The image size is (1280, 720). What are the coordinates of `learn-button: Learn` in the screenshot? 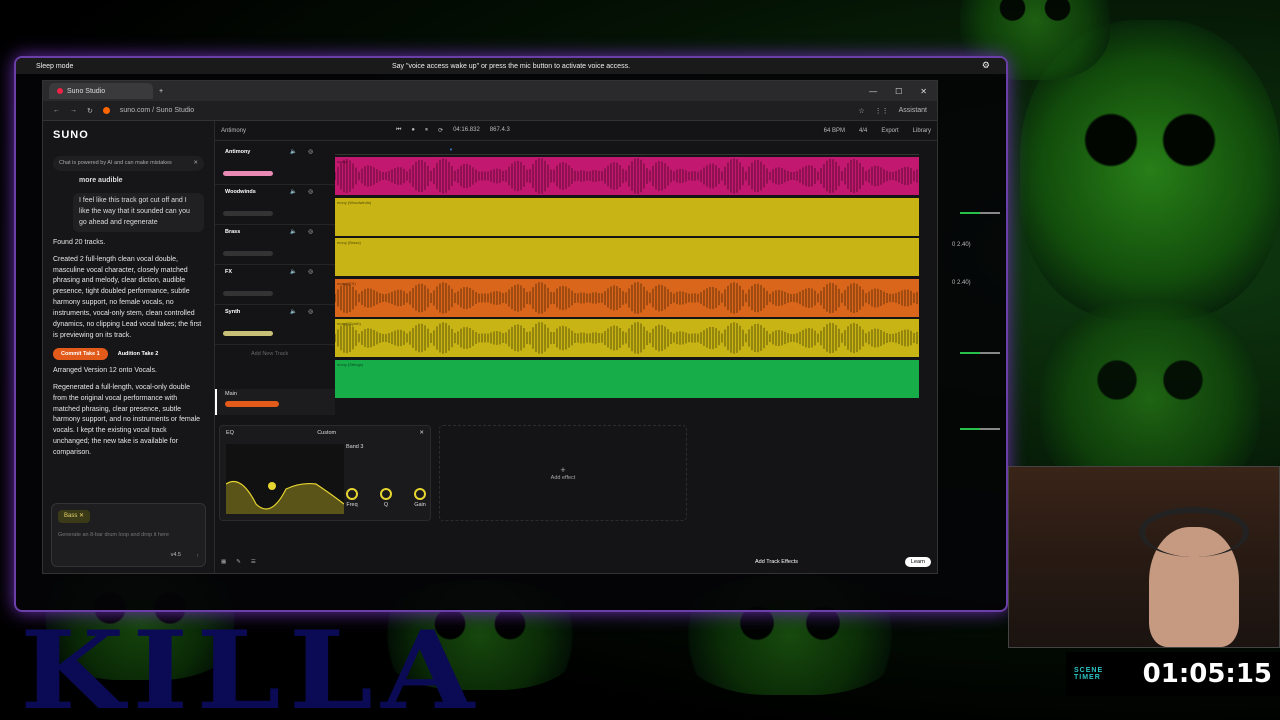 It's located at (917, 562).